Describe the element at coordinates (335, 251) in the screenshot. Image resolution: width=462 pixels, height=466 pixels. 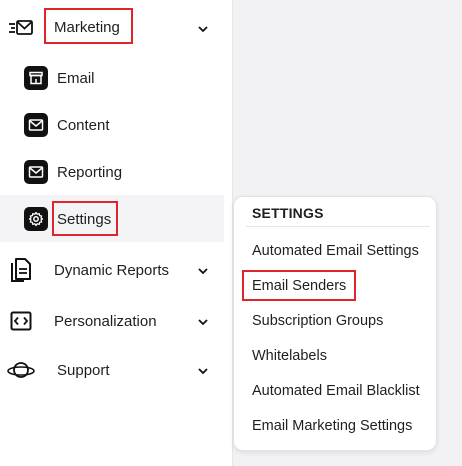
I see `menu-item-automated-email-settings: Automated Email Settings` at that location.